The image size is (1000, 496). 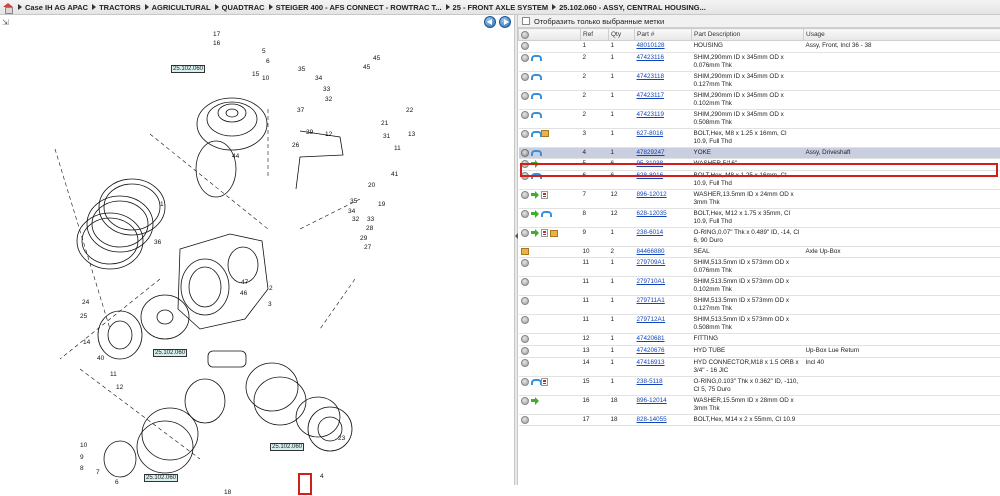 I want to click on breadcrumb-item: TRACTORS, so click(x=120, y=7).